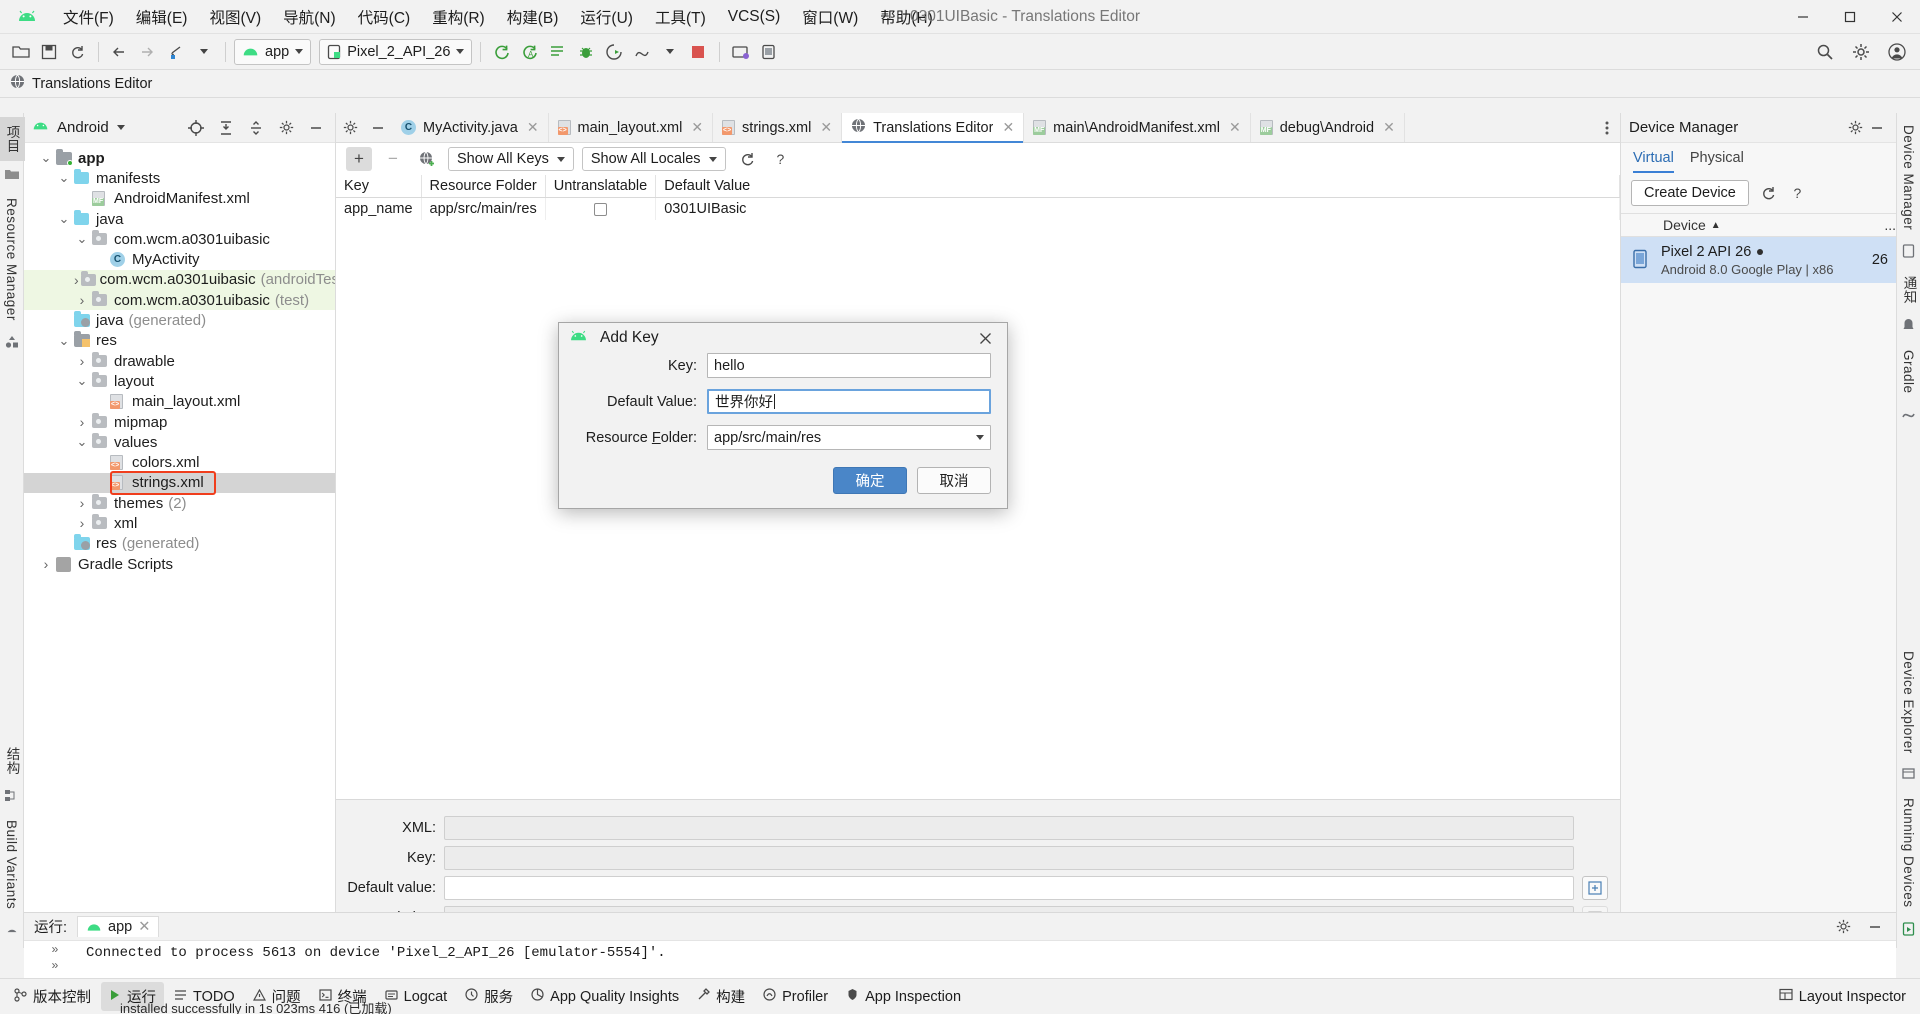 The image size is (1920, 1014). I want to click on dialog-resource-folder-select: app/src/main/res, so click(849, 437).